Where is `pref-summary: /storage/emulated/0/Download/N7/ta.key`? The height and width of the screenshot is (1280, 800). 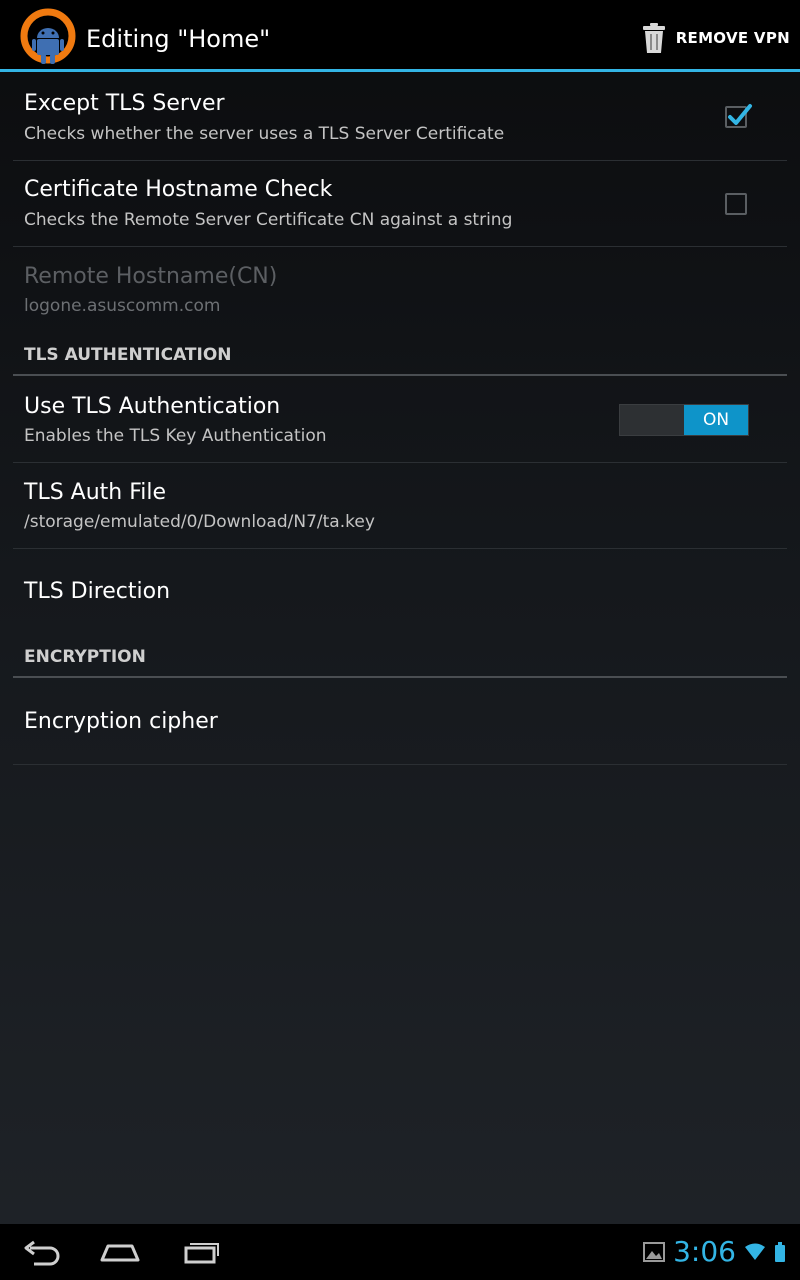
pref-summary: /storage/emulated/0/Download/N7/ta.key is located at coordinates (199, 522).